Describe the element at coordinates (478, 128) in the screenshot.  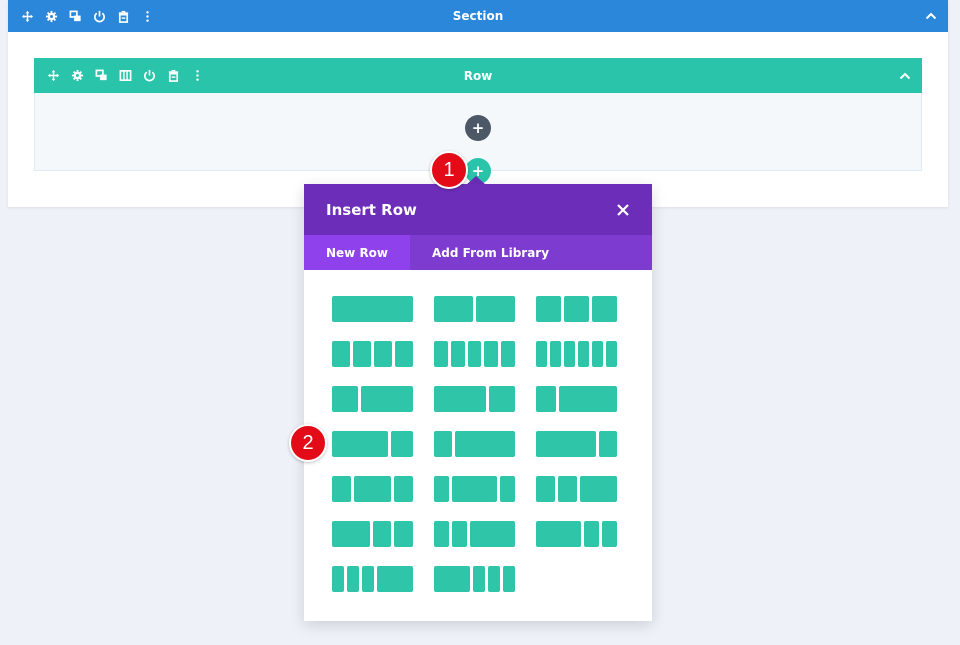
I see `add-module-button: +` at that location.